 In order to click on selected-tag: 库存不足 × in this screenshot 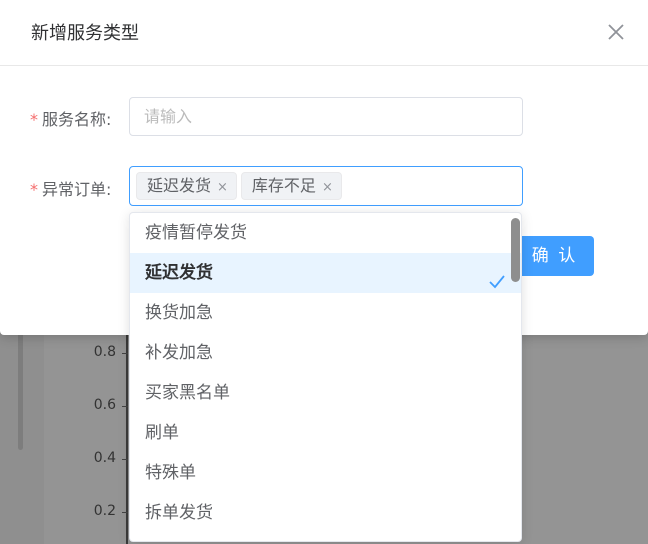, I will do `click(291, 186)`.